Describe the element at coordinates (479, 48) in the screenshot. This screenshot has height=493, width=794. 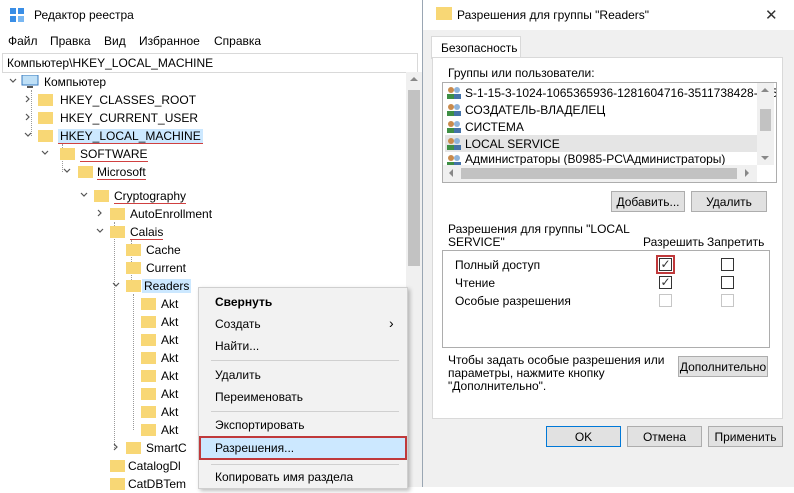
I see `tab-label: Безопасность` at that location.